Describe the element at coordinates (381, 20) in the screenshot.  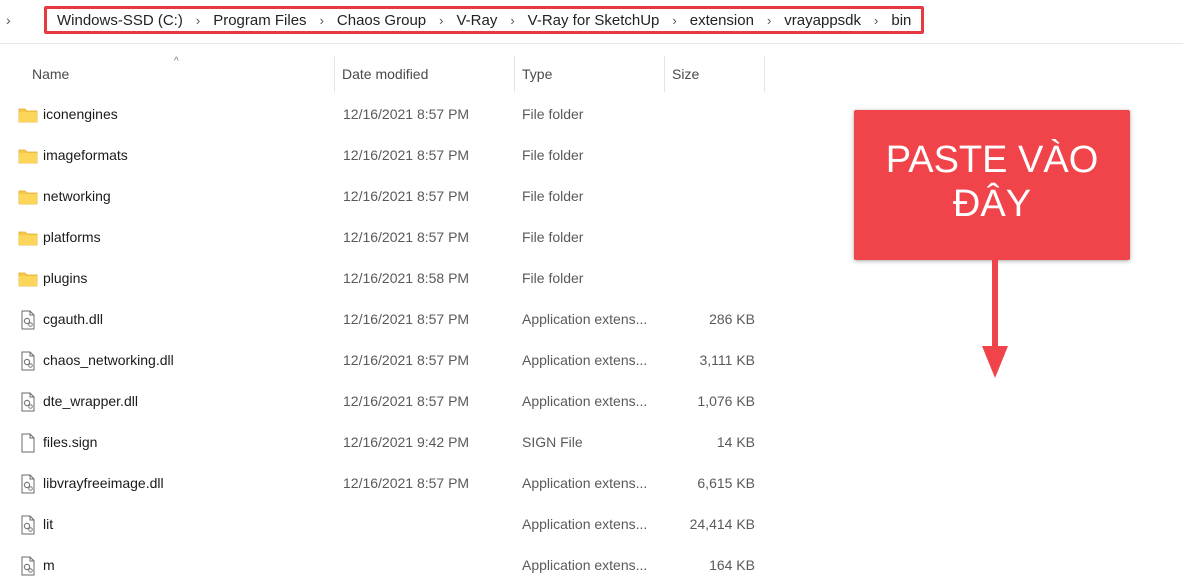
I see `breadcrumb-item: Chaos Group` at that location.